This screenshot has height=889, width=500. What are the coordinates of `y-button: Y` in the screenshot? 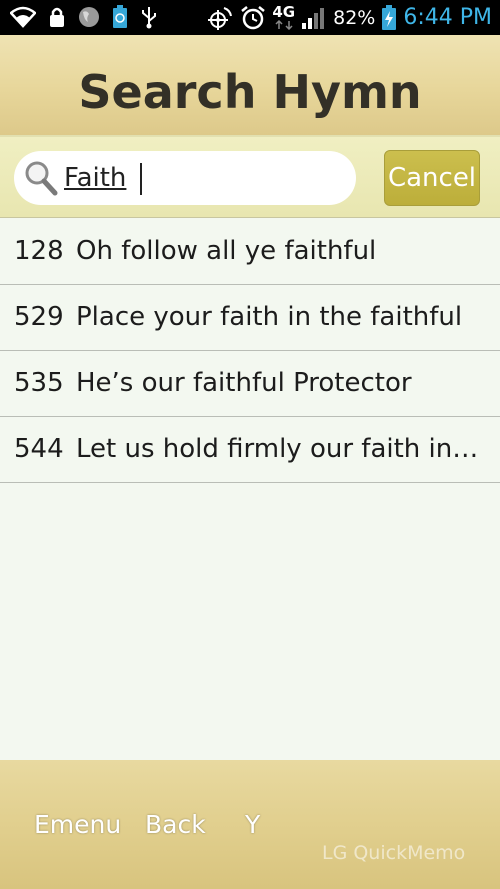 It's located at (252, 824).